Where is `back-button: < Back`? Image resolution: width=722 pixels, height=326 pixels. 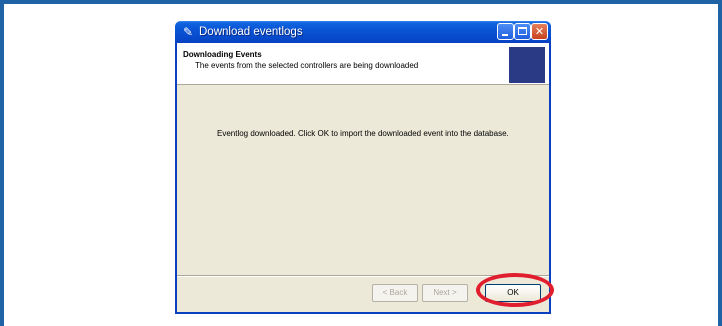
back-button: < Back is located at coordinates (395, 293).